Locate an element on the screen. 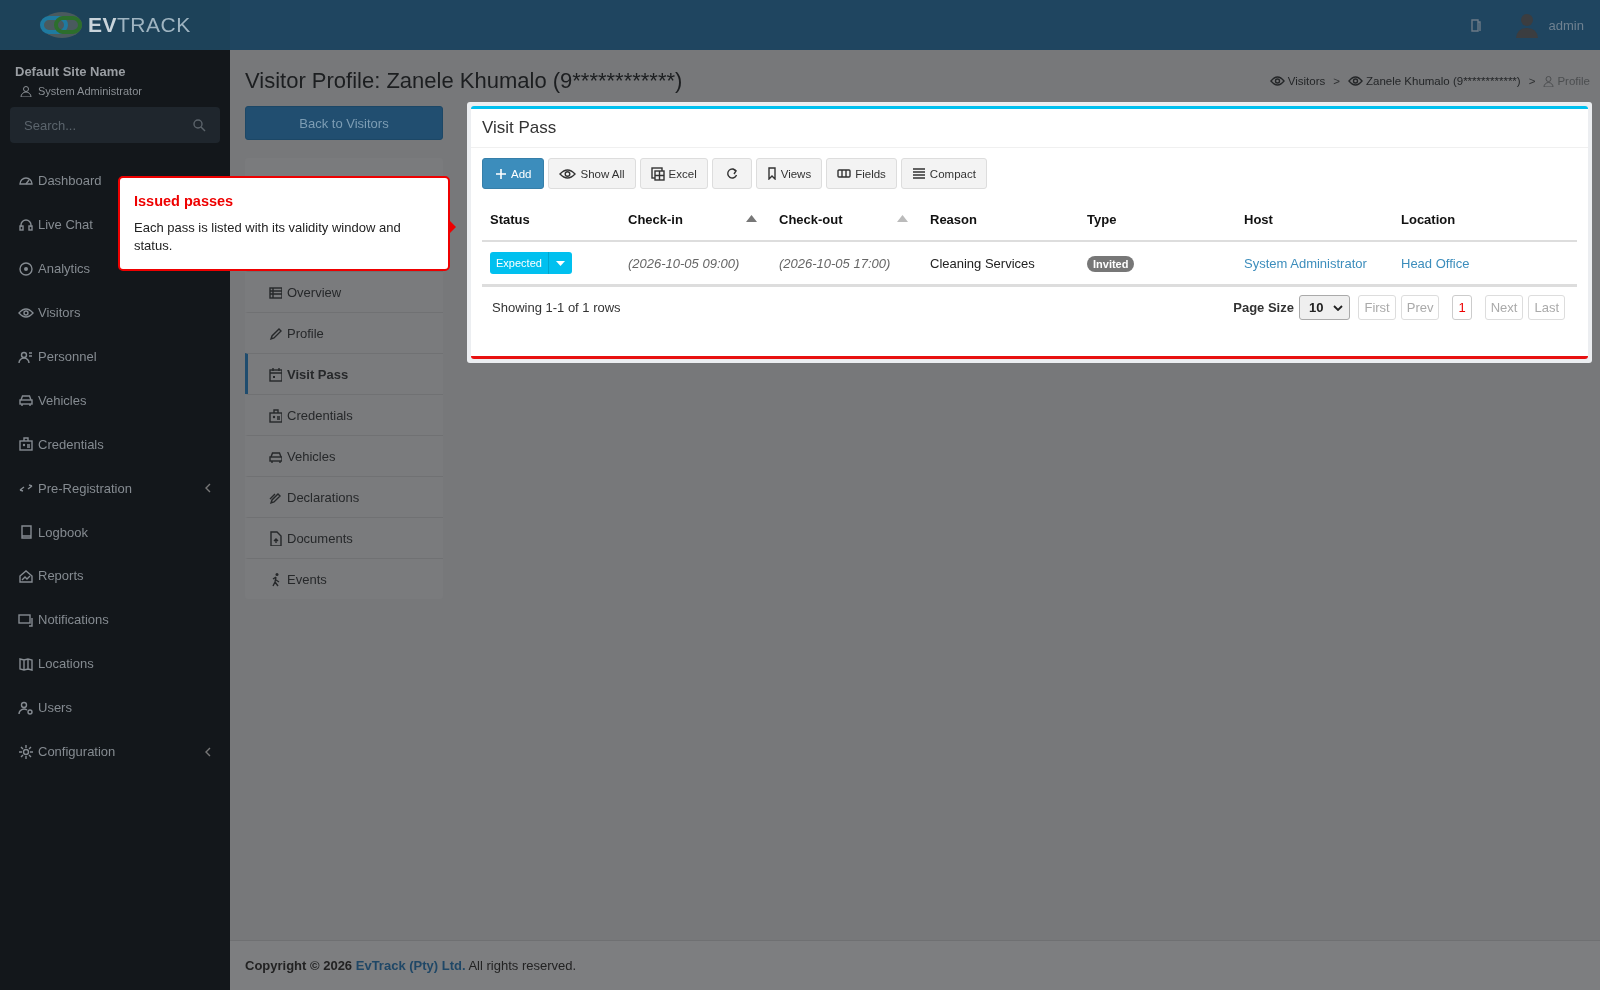 Image resolution: width=1600 pixels, height=990 pixels. page-title: Visitor Profile: Zanele Khumalo (9************) is located at coordinates (464, 81).